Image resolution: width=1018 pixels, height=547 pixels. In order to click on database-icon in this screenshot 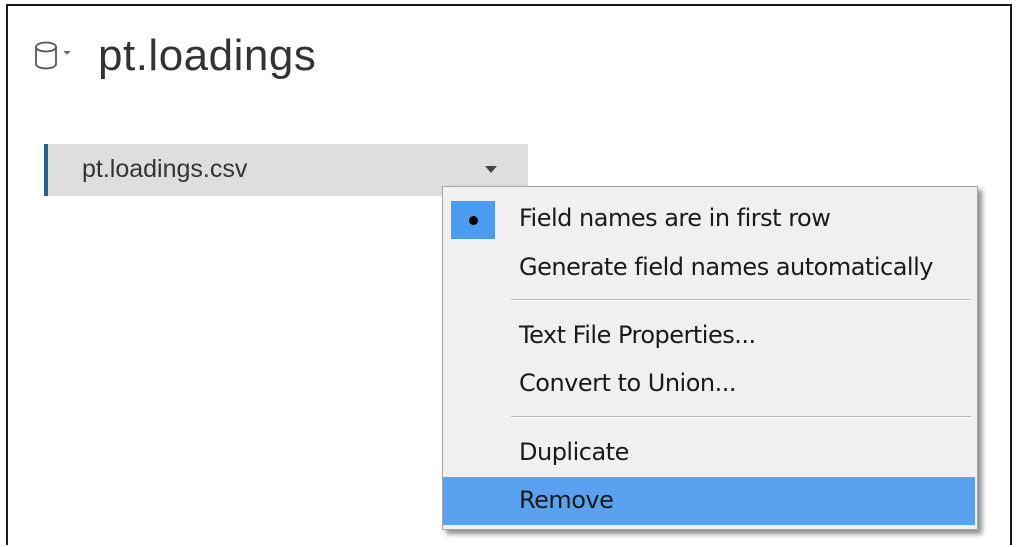, I will do `click(46, 56)`.